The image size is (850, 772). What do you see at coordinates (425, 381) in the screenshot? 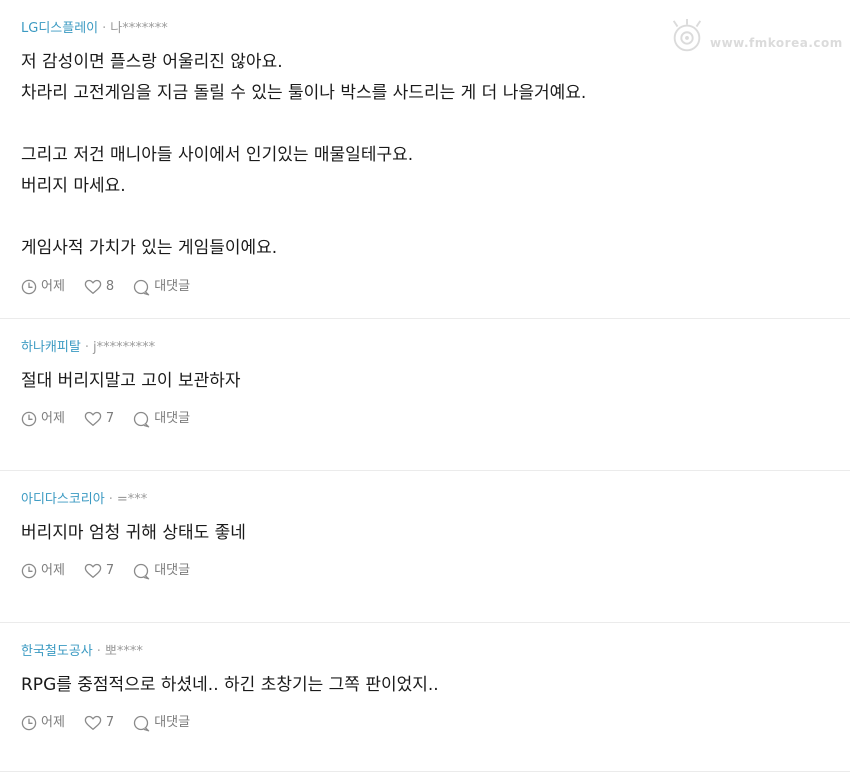
I see `comment-body: 절대 버리지말고 고이 보관하자` at bounding box center [425, 381].